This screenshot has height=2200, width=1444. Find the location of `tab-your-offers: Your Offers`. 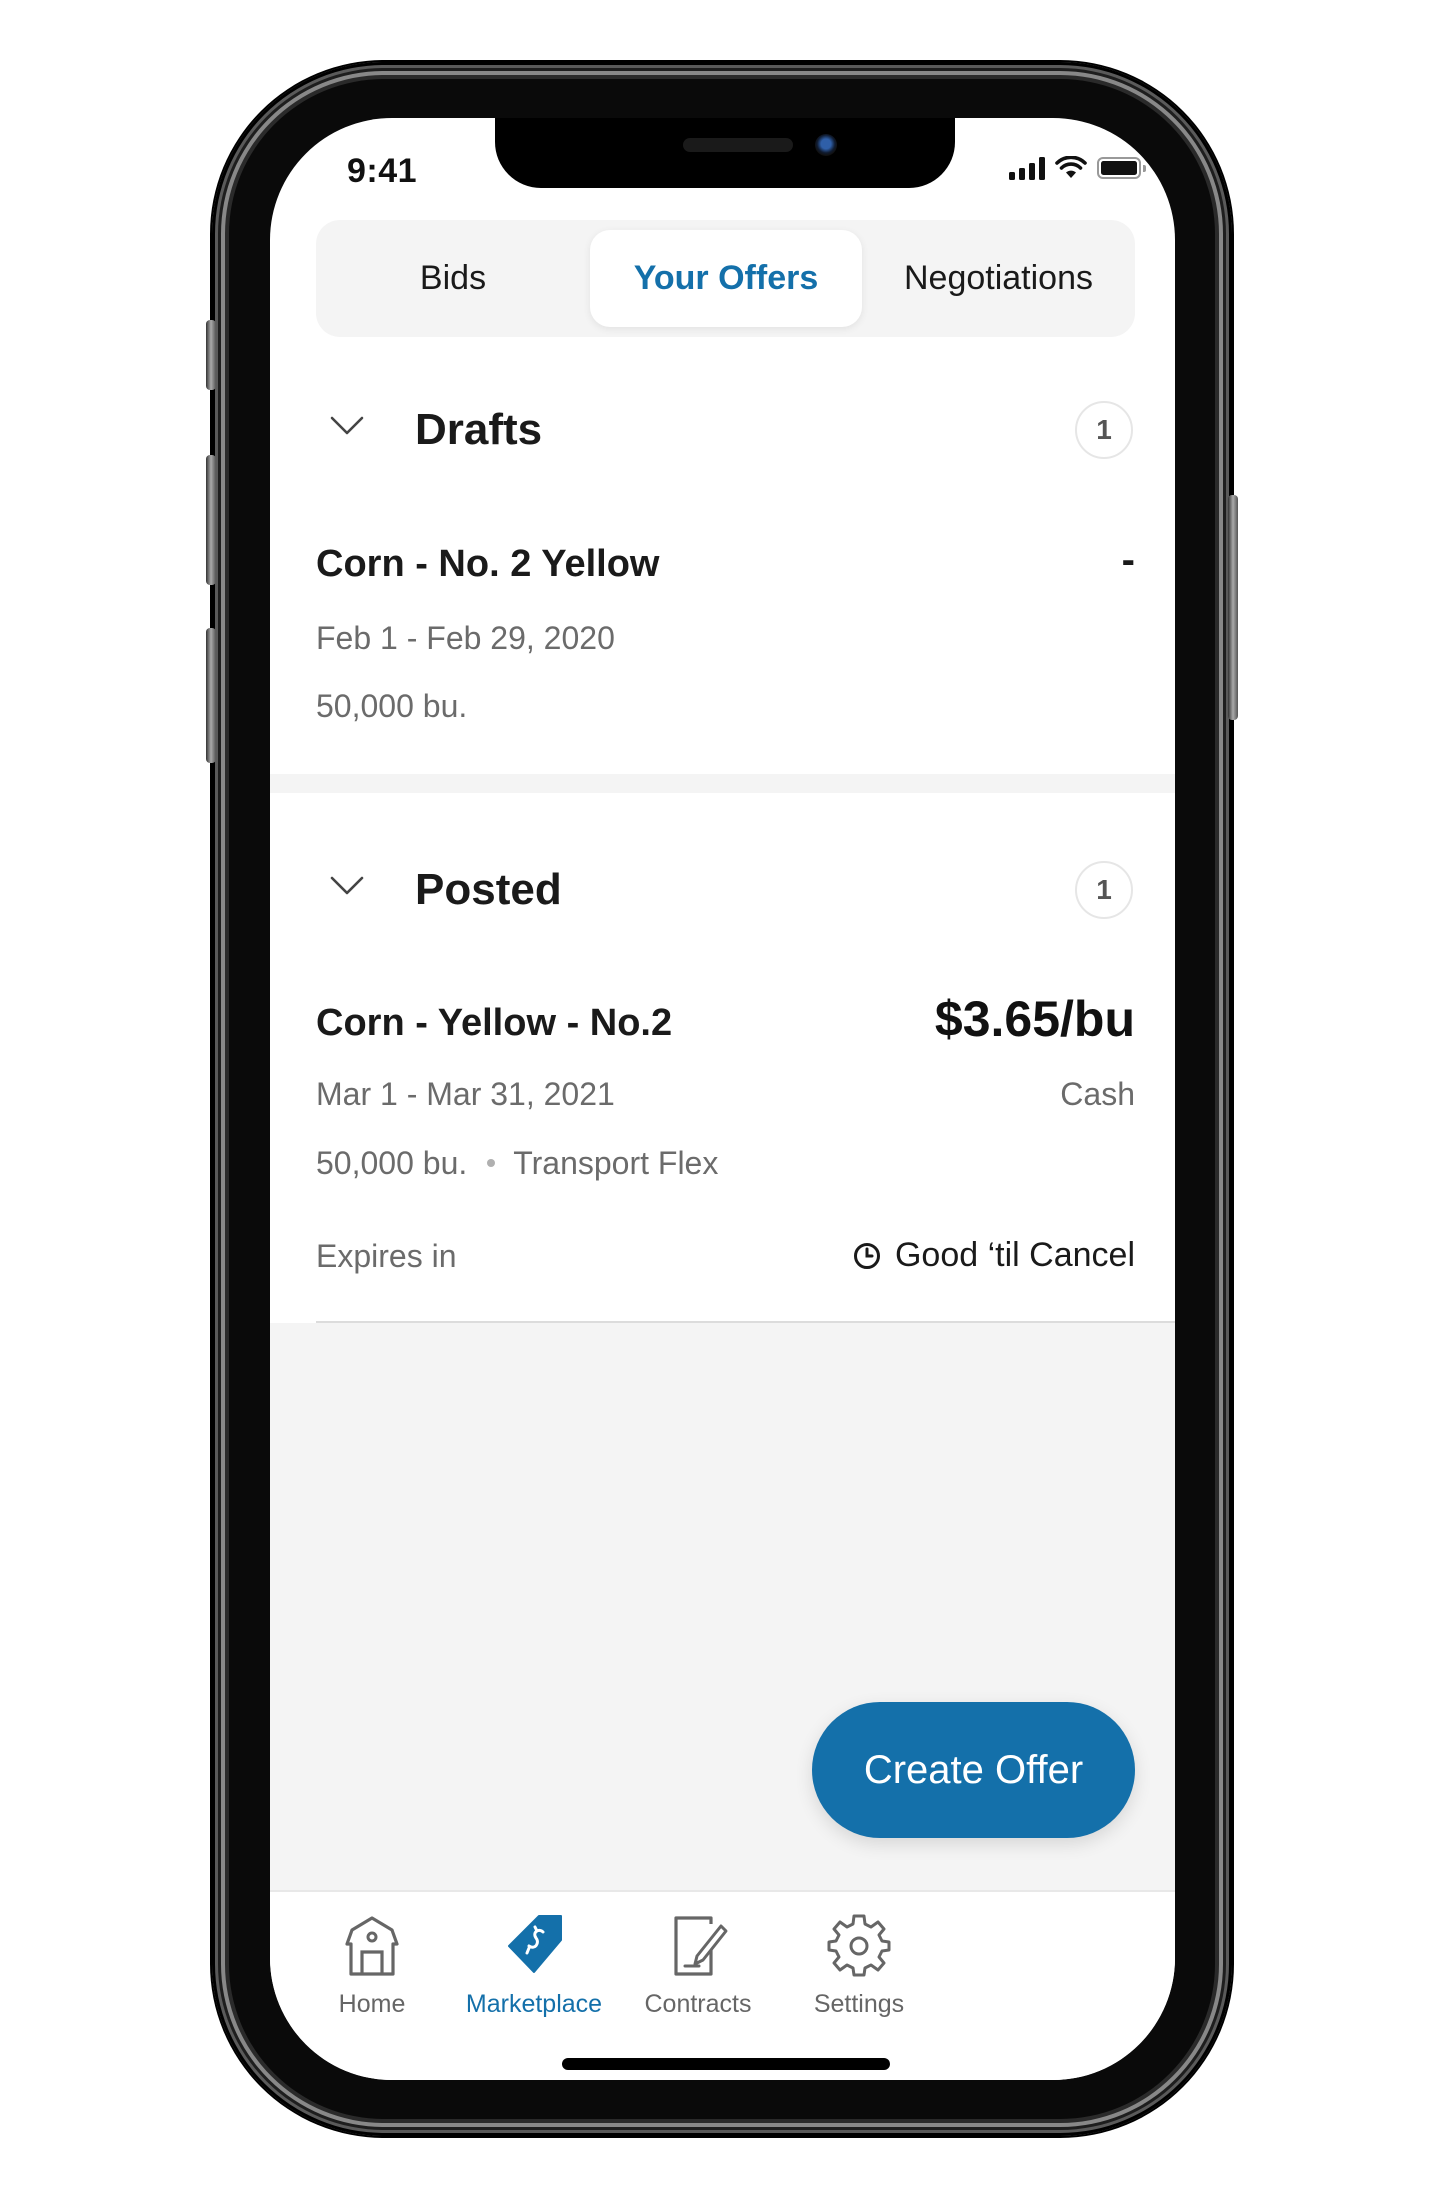

tab-your-offers: Your Offers is located at coordinates (726, 278).